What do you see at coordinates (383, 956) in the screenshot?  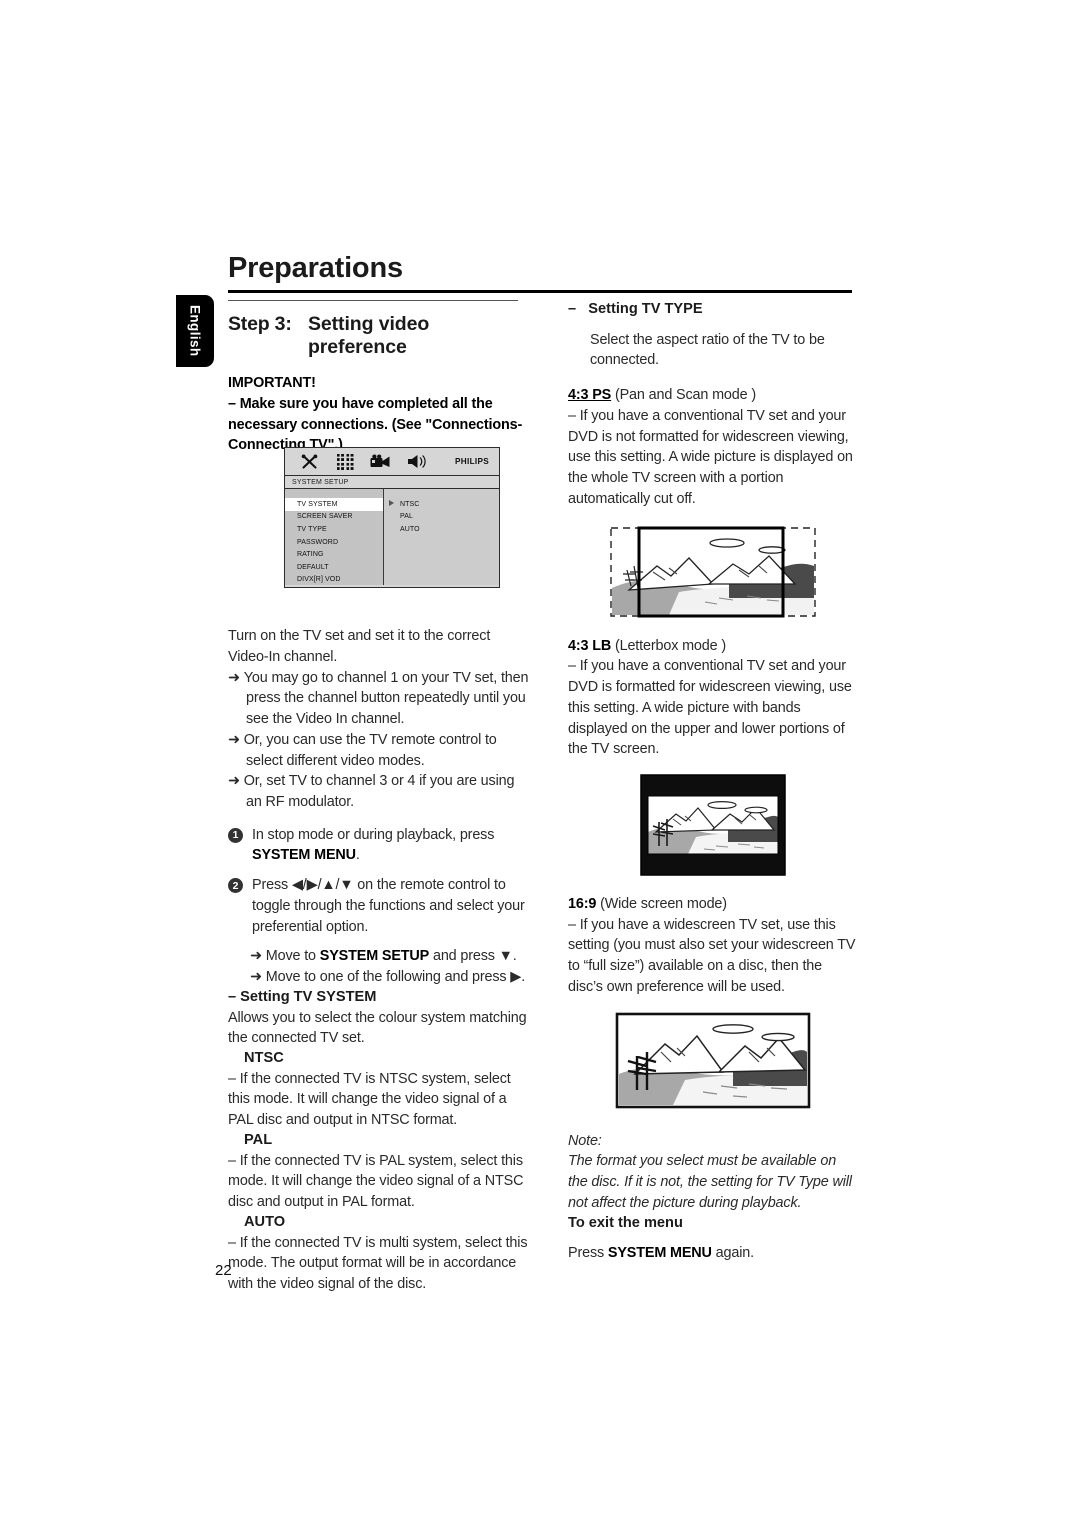 I see `sub-arrow-1: ➜ Move to SYSTEM SETUP and press ▼.` at bounding box center [383, 956].